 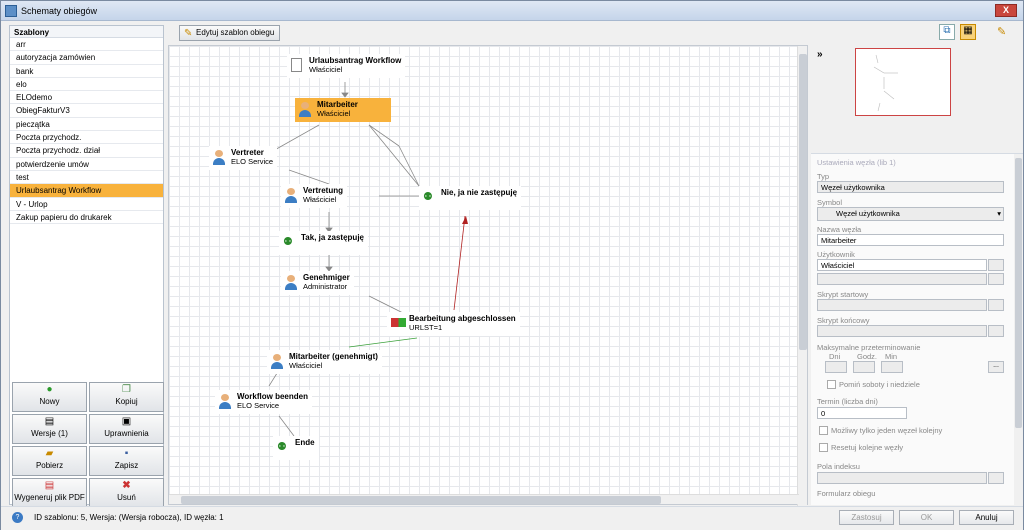 I want to click on template-item: autoryzacja zamówien, so click(x=86, y=58).